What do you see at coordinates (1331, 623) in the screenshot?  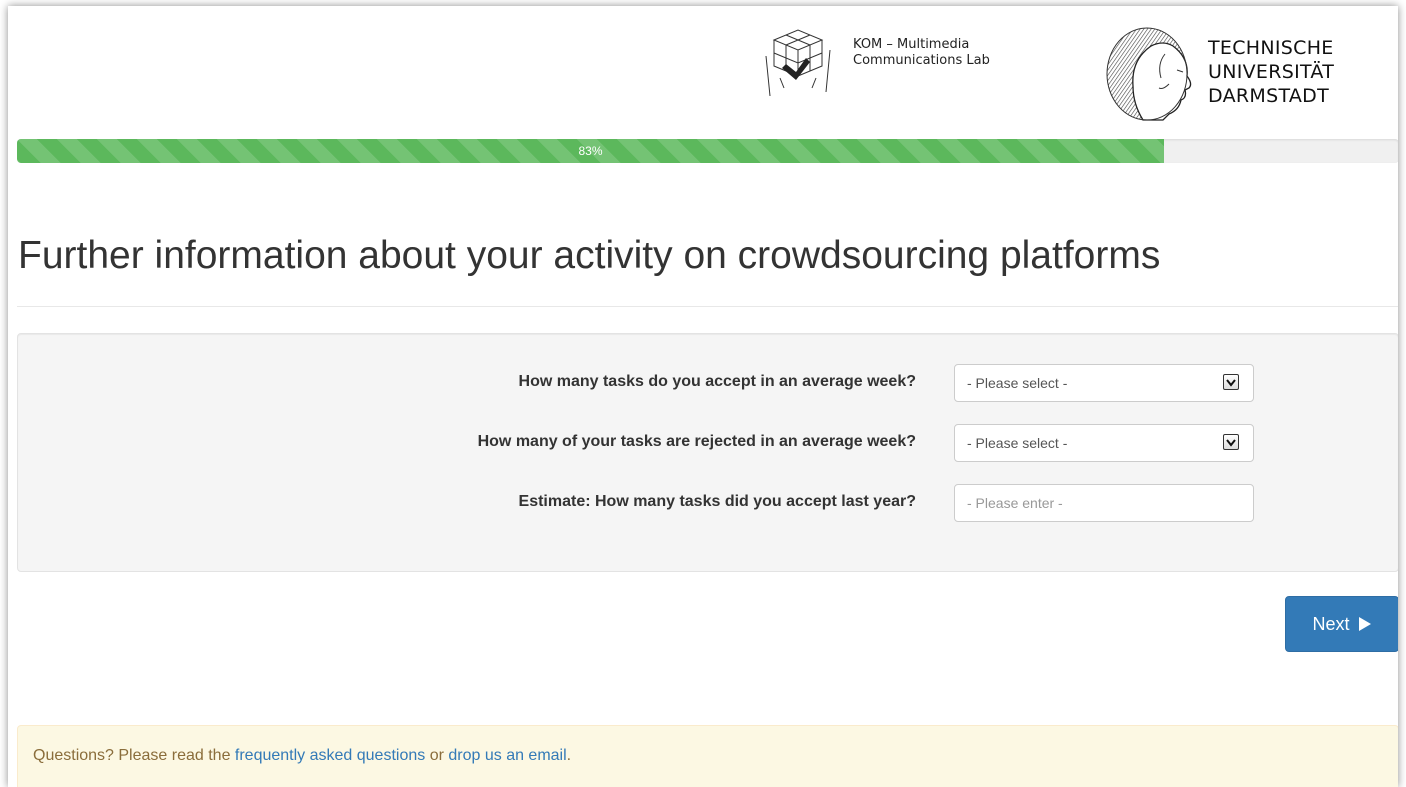 I see `next-button-label: Next` at bounding box center [1331, 623].